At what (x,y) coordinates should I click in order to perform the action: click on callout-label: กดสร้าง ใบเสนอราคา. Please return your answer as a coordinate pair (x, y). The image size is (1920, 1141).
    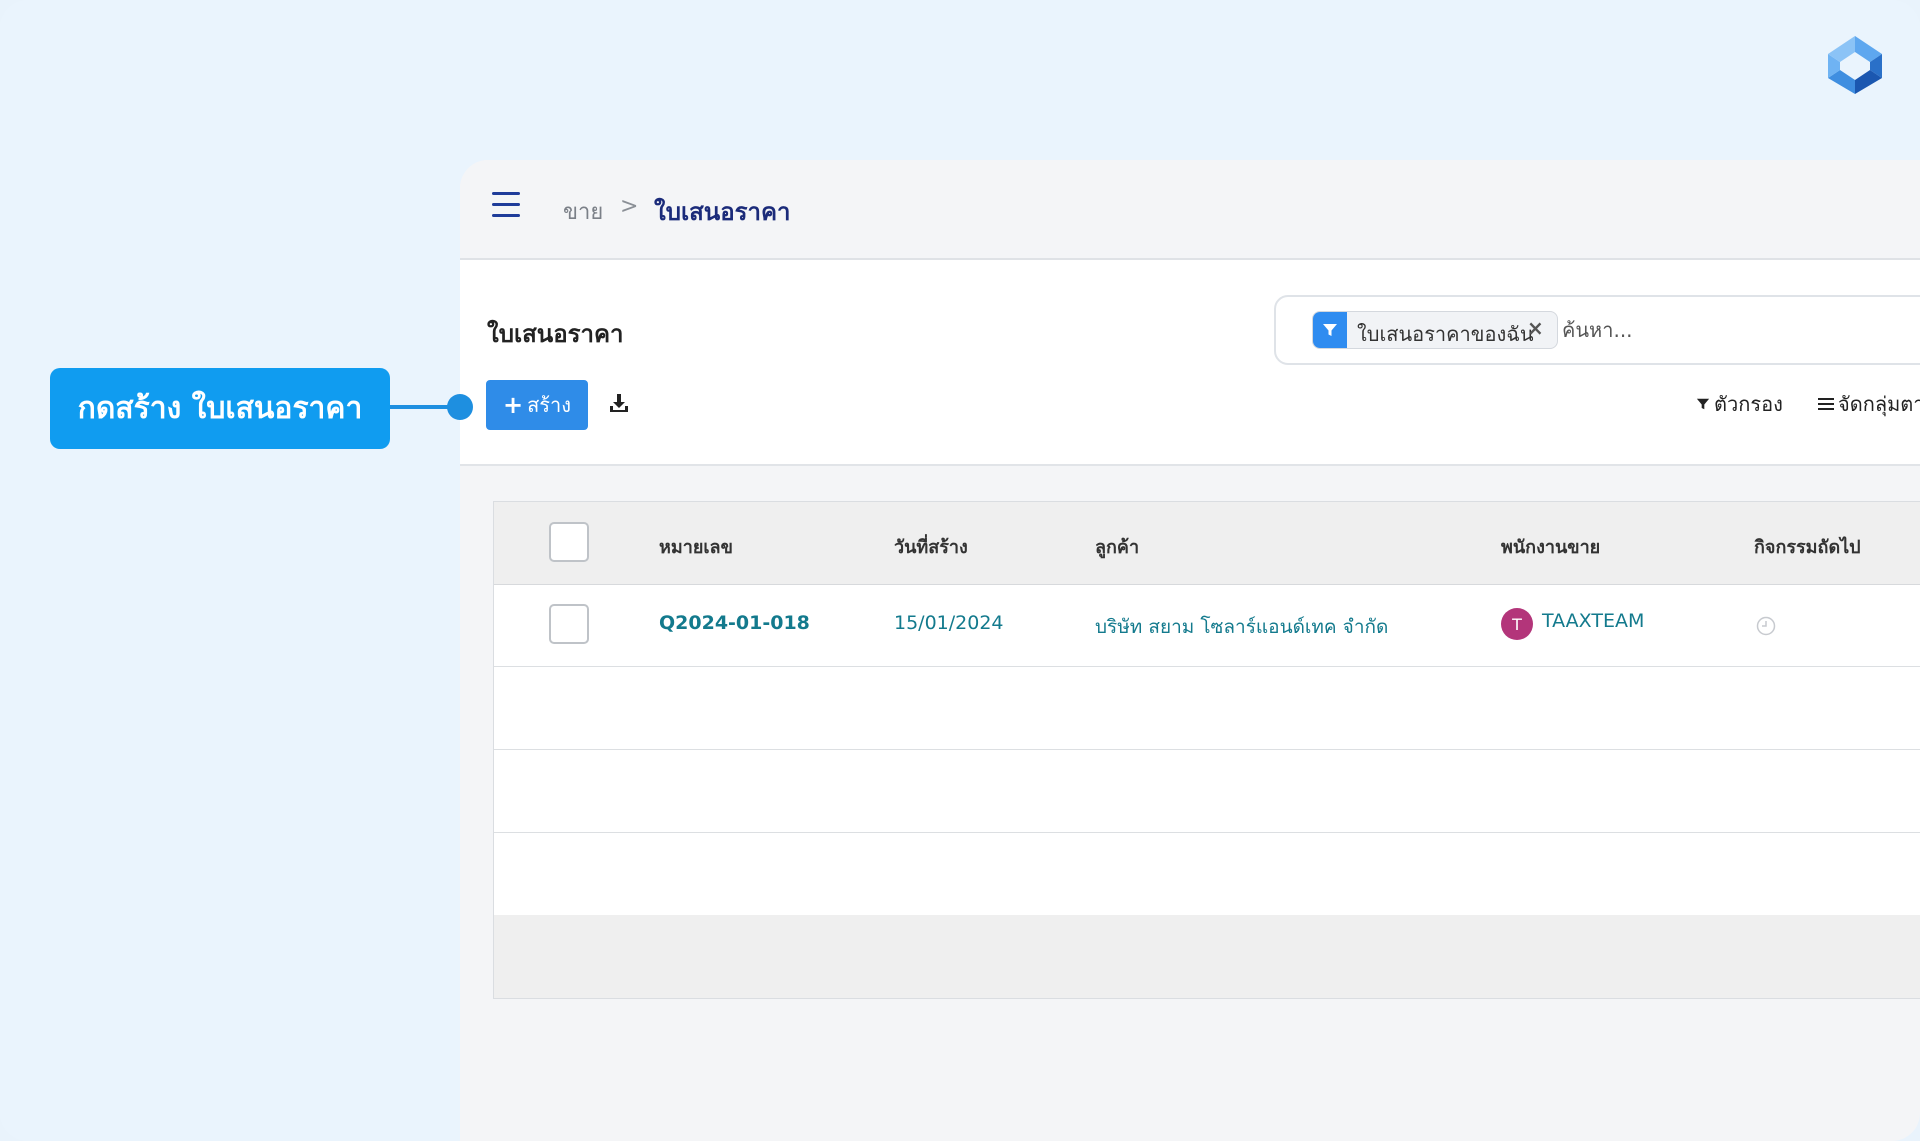
    Looking at the image, I should click on (220, 408).